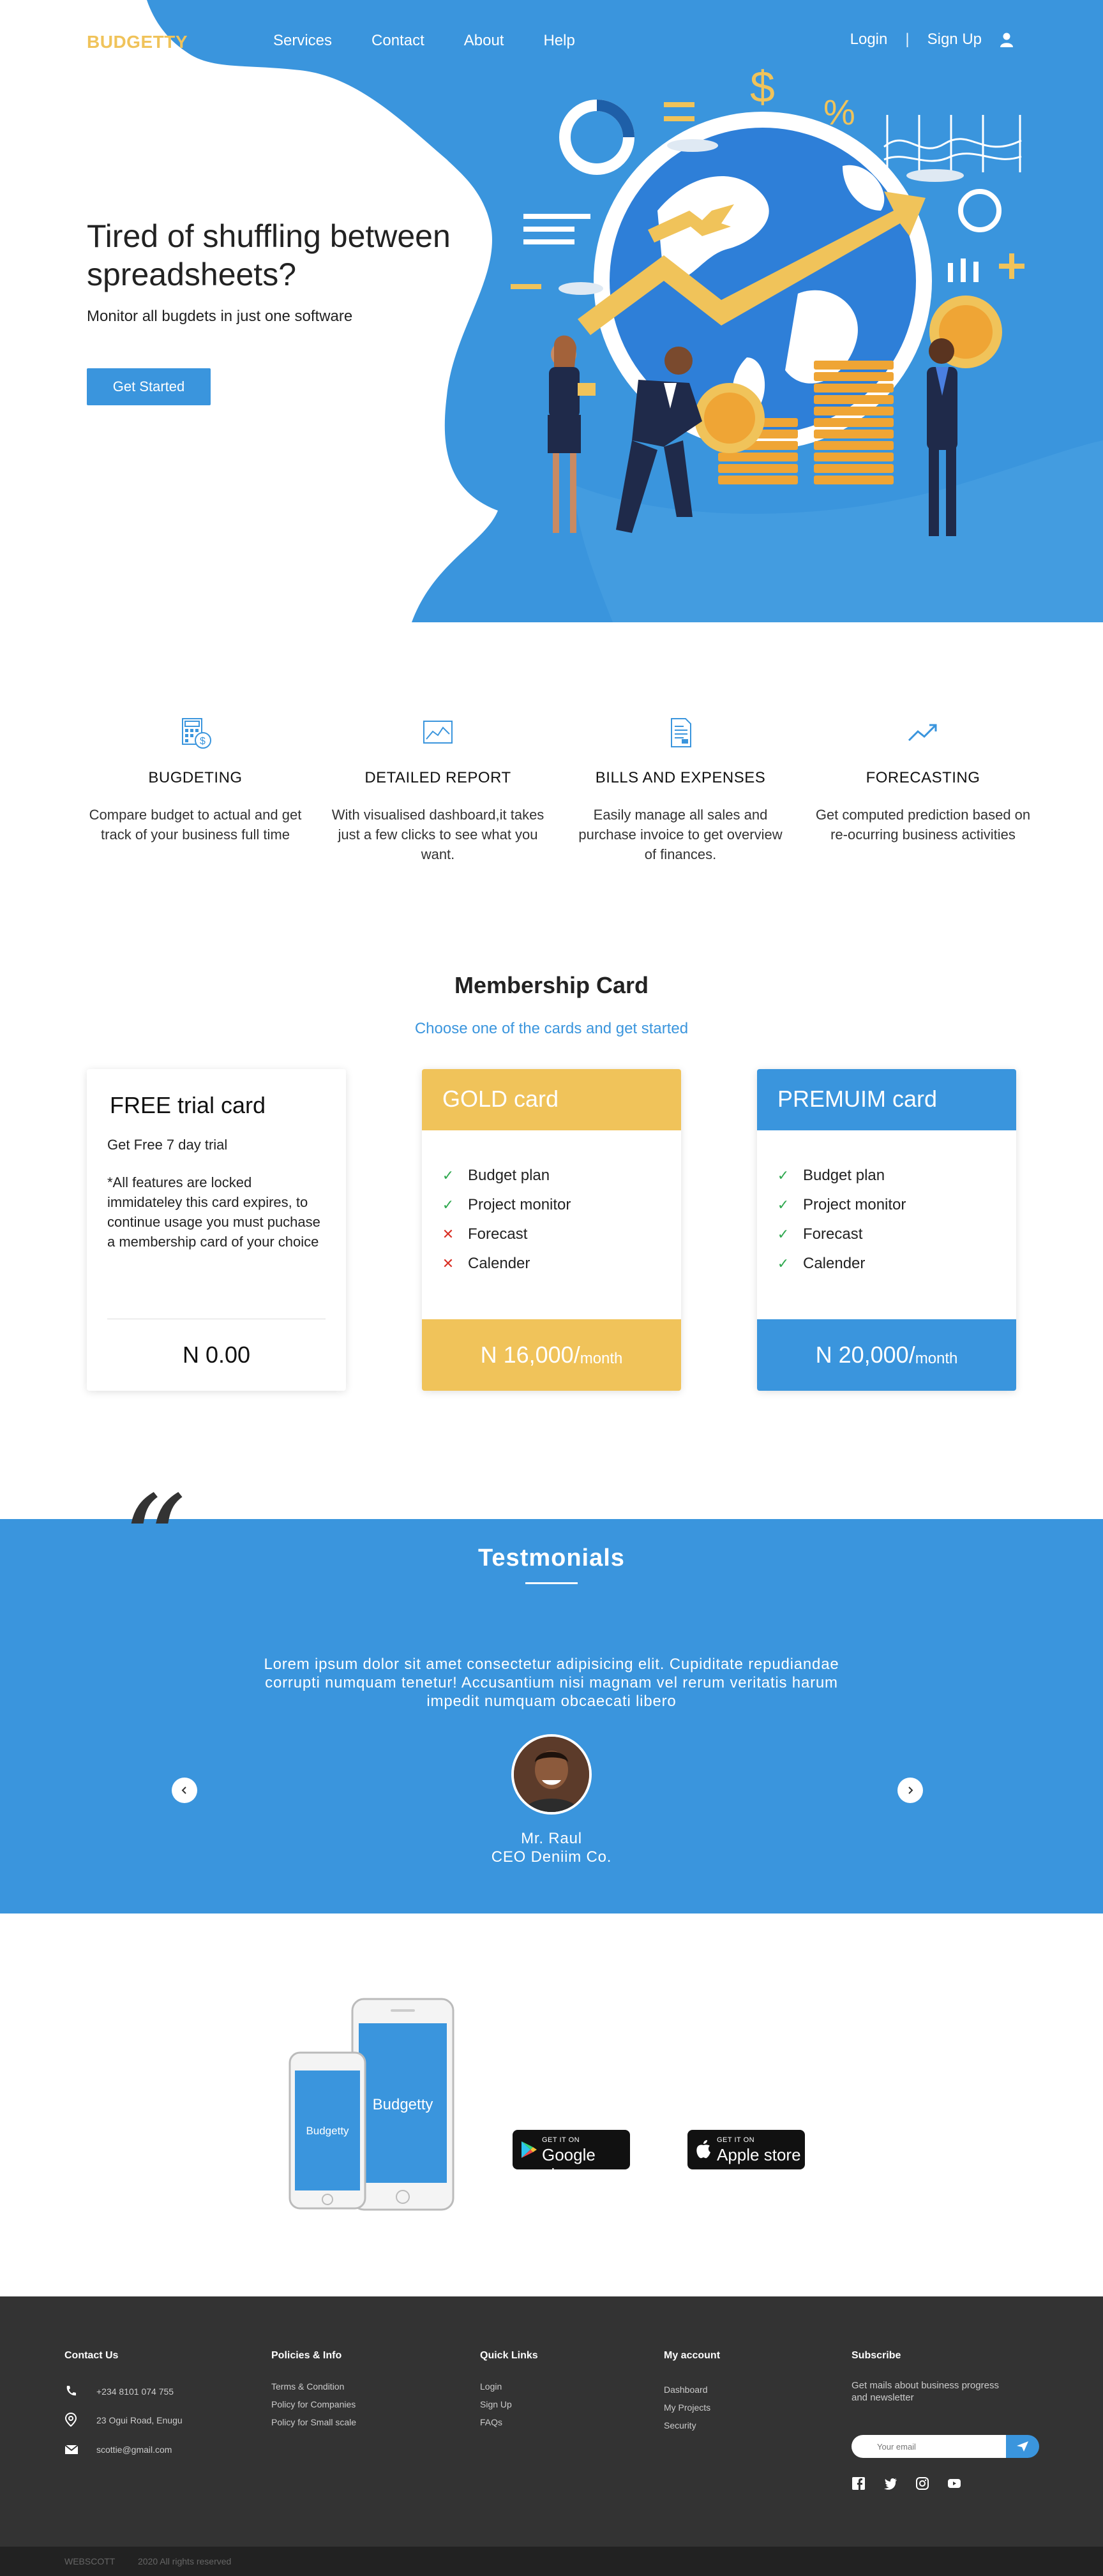 The height and width of the screenshot is (2576, 1103). What do you see at coordinates (314, 2404) in the screenshot?
I see `footer-link-policy-companies: Policy for Companies` at bounding box center [314, 2404].